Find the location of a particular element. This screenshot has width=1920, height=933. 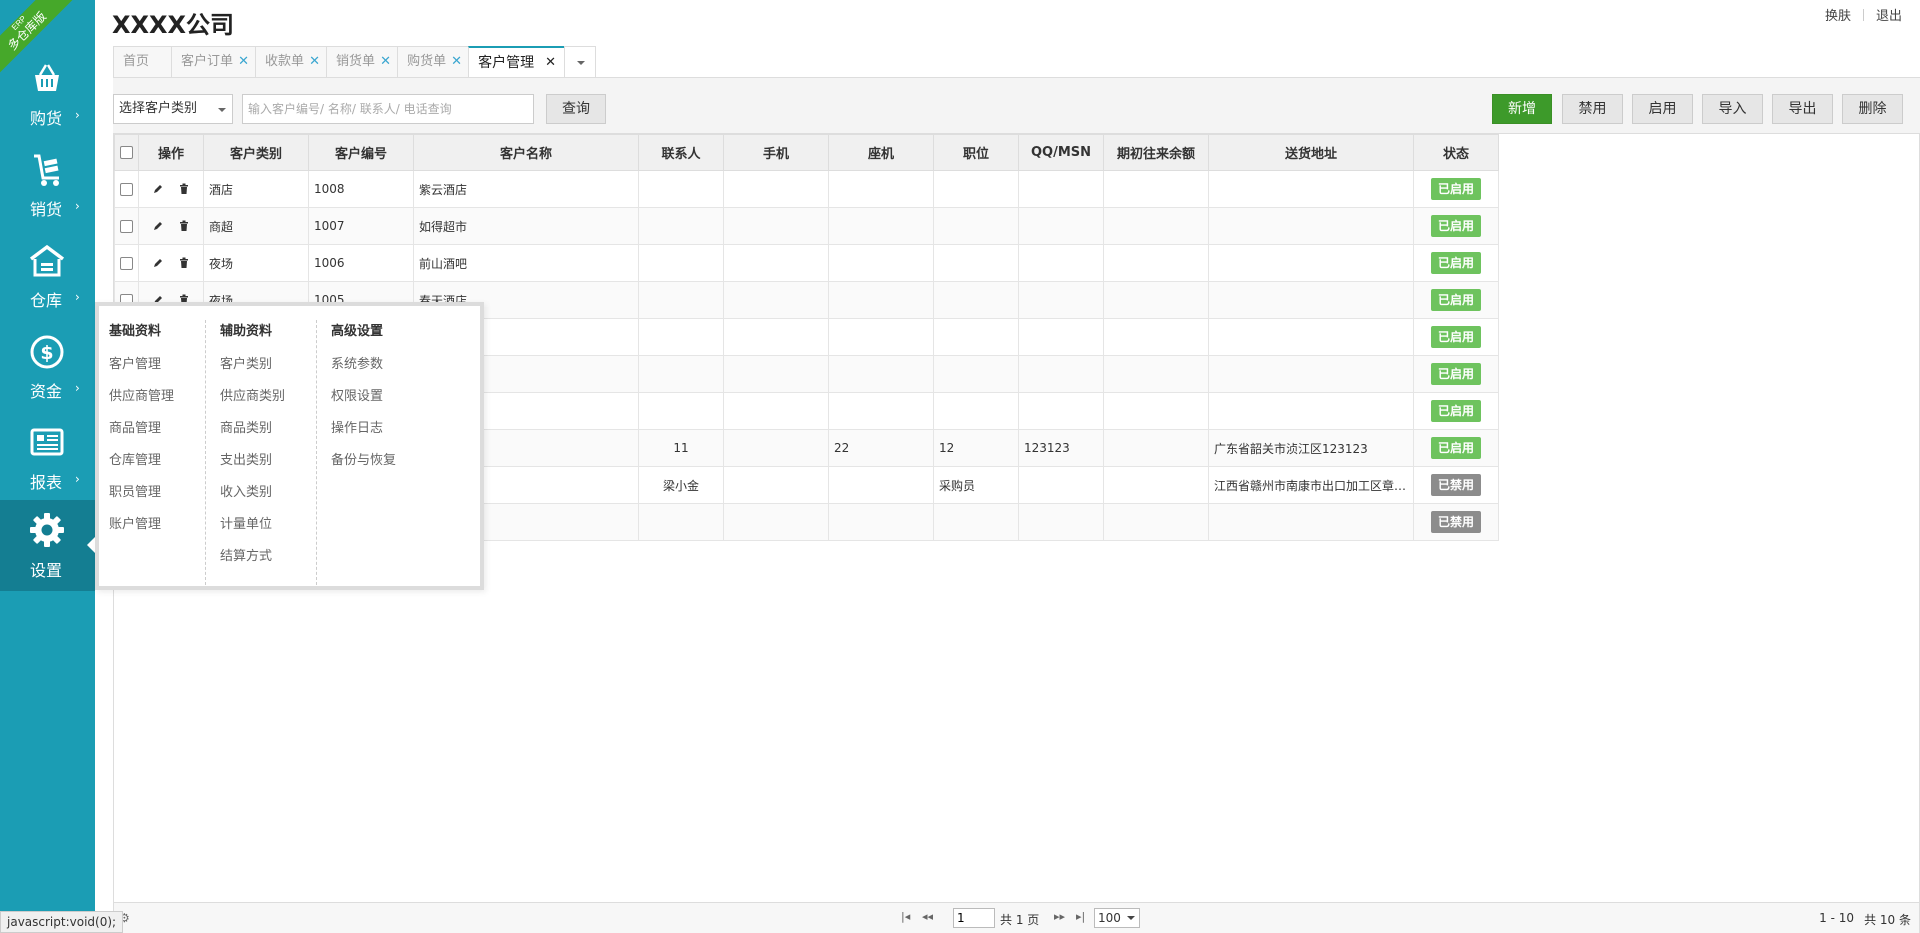

tab-purchase-order: 购货单 ✕ is located at coordinates (433, 62).